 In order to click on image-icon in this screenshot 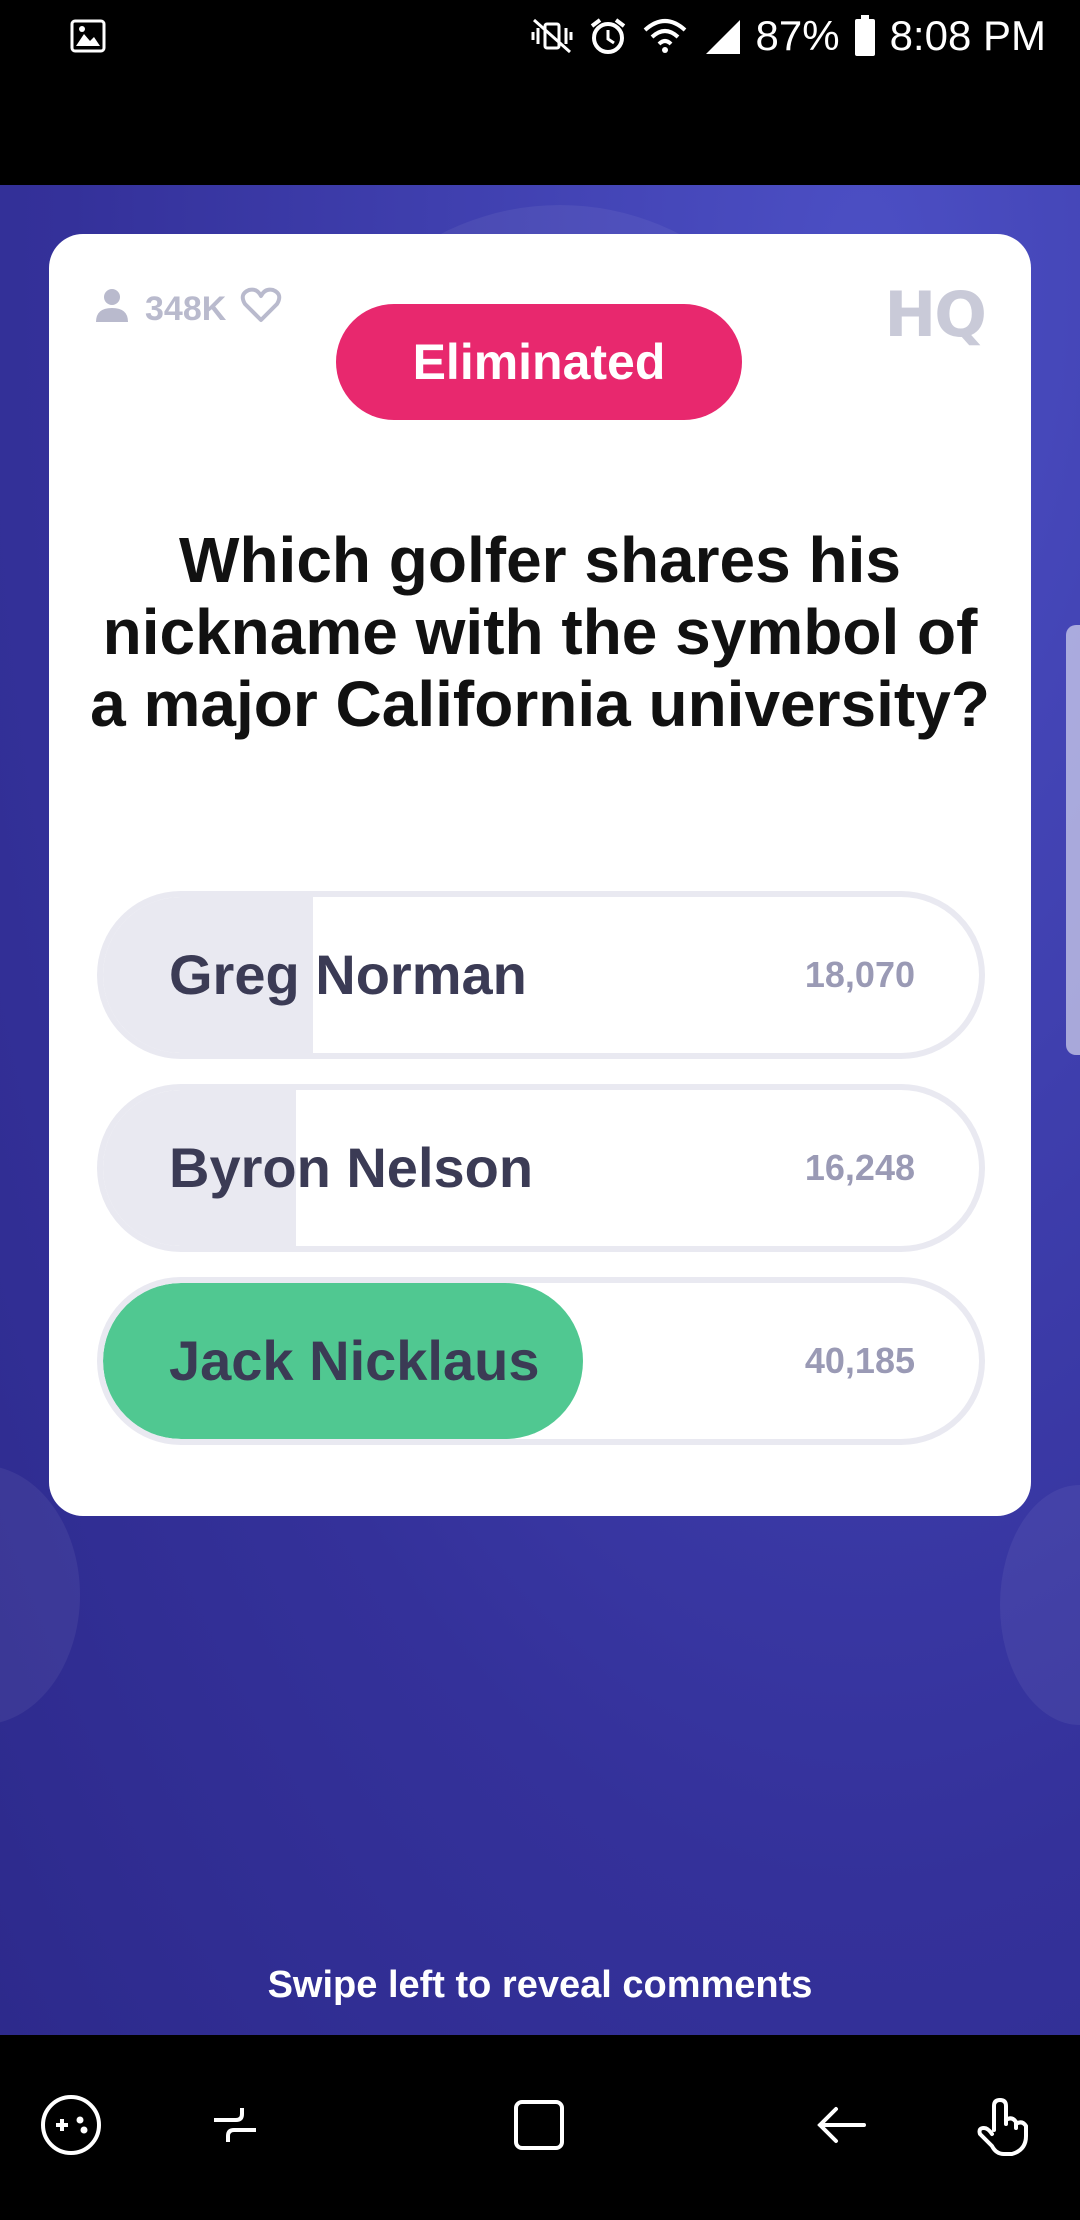, I will do `click(88, 36)`.